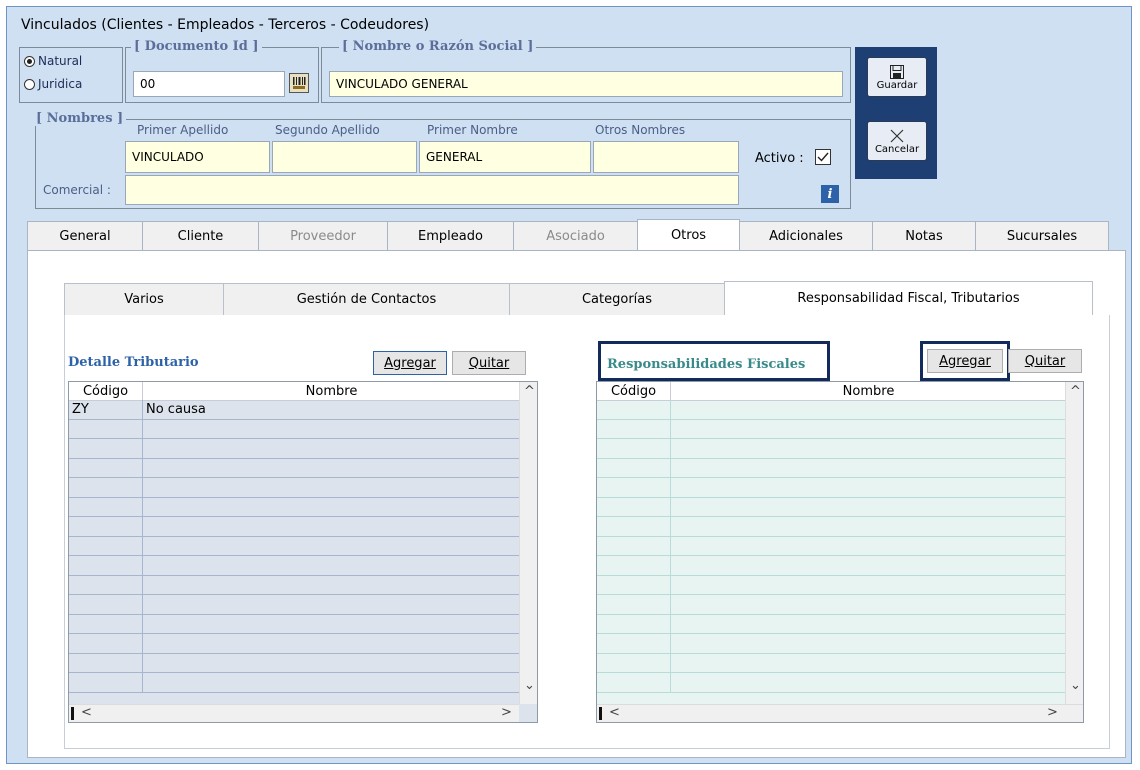 The height and width of the screenshot is (770, 1140). I want to click on responsabilidades-col-nombre: Nombre, so click(869, 391).